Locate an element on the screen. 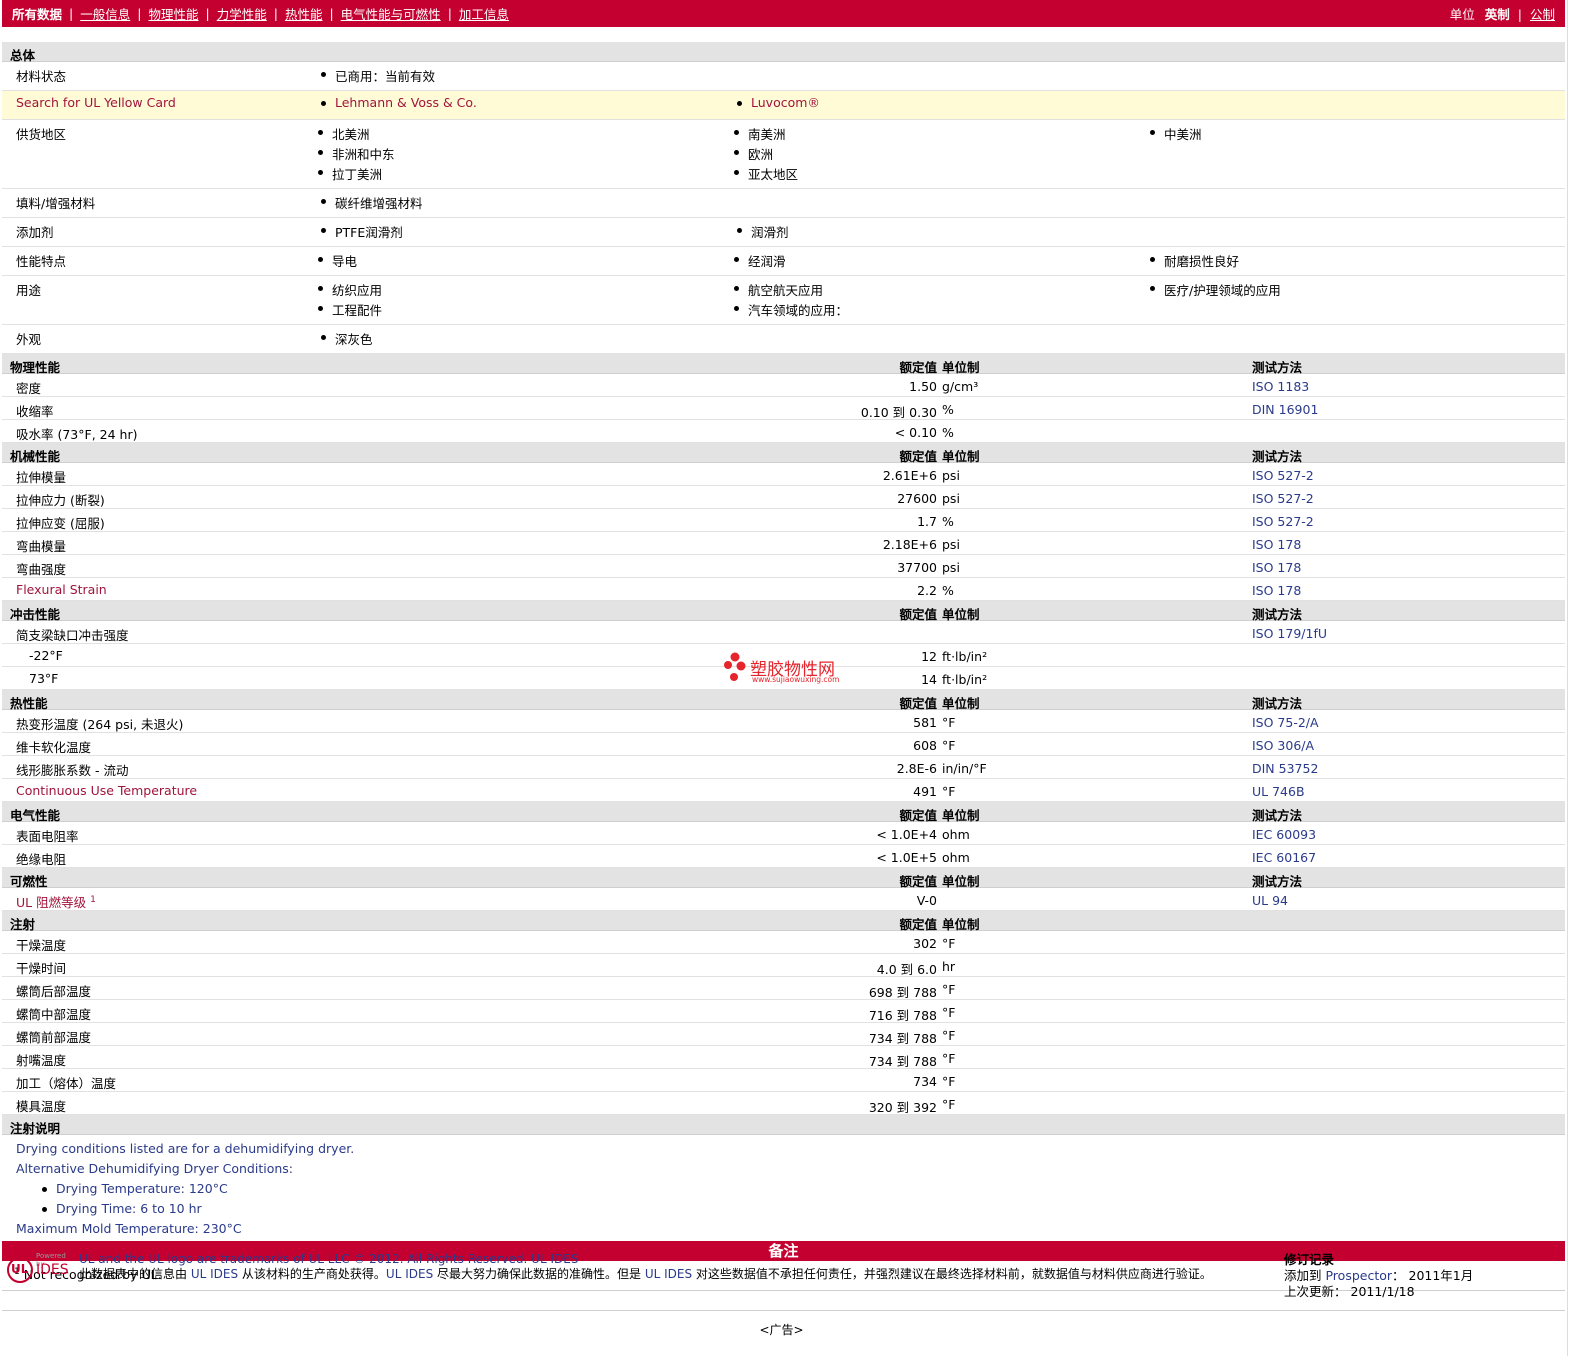  nav-electrical: 电气性能与可燃性 is located at coordinates (391, 13).